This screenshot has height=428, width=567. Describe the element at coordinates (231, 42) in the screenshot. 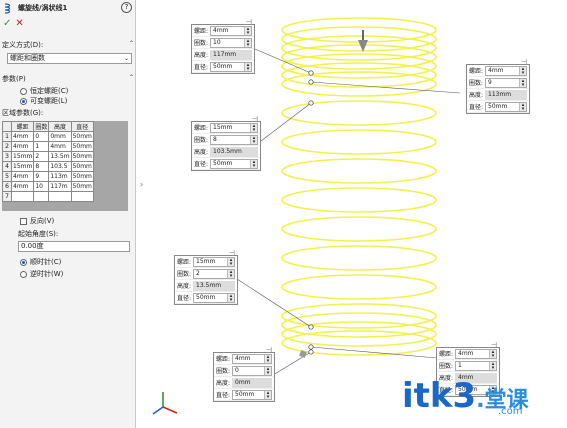

I see `callout-turns-value: 10 ▴ ▾` at that location.